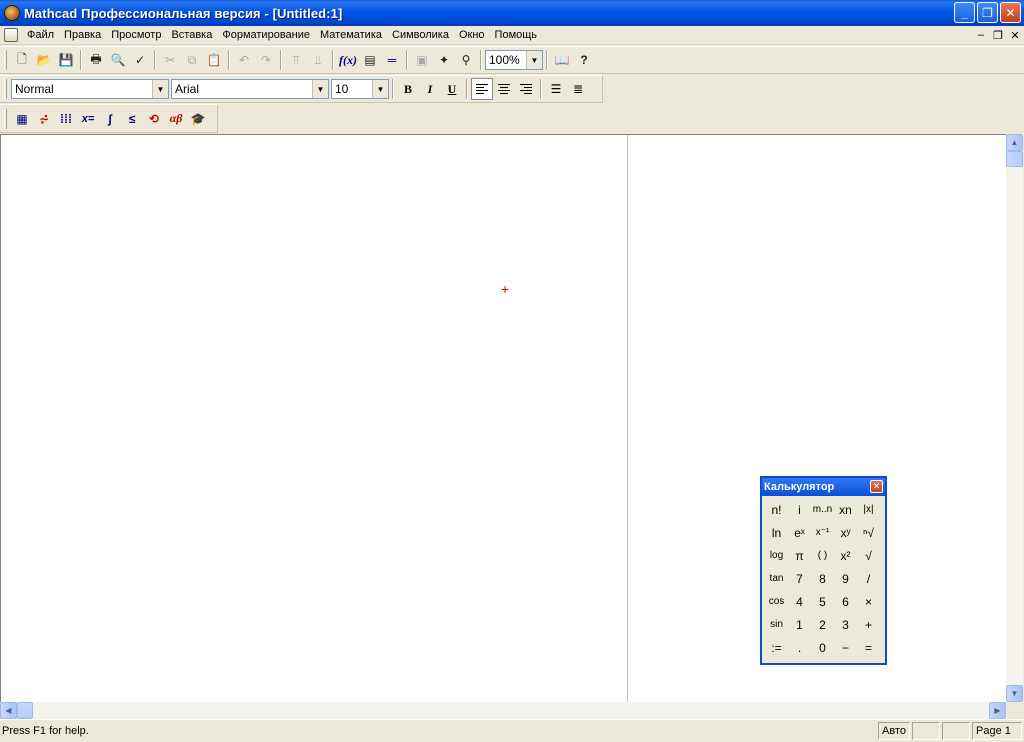 The width and height of the screenshot is (1024, 742). I want to click on calculator-key: 8, so click(822, 578).